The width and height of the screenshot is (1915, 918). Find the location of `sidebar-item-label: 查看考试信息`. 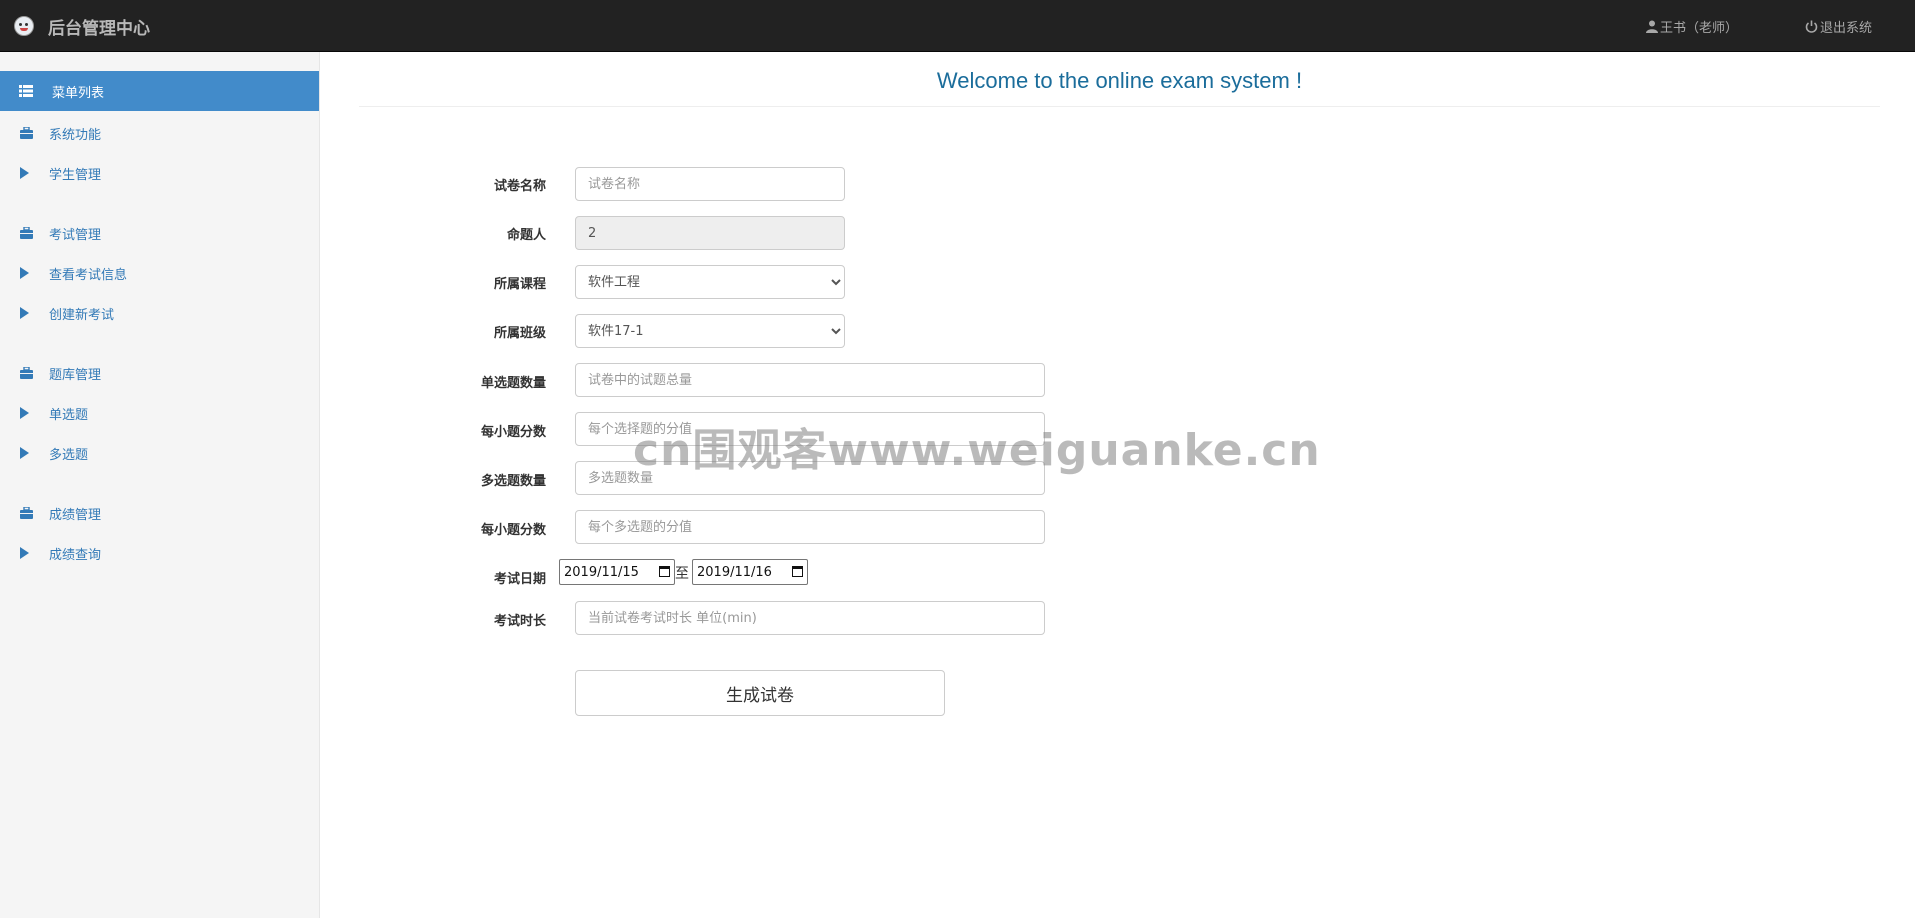

sidebar-item-label: 查看考试信息 is located at coordinates (88, 275).